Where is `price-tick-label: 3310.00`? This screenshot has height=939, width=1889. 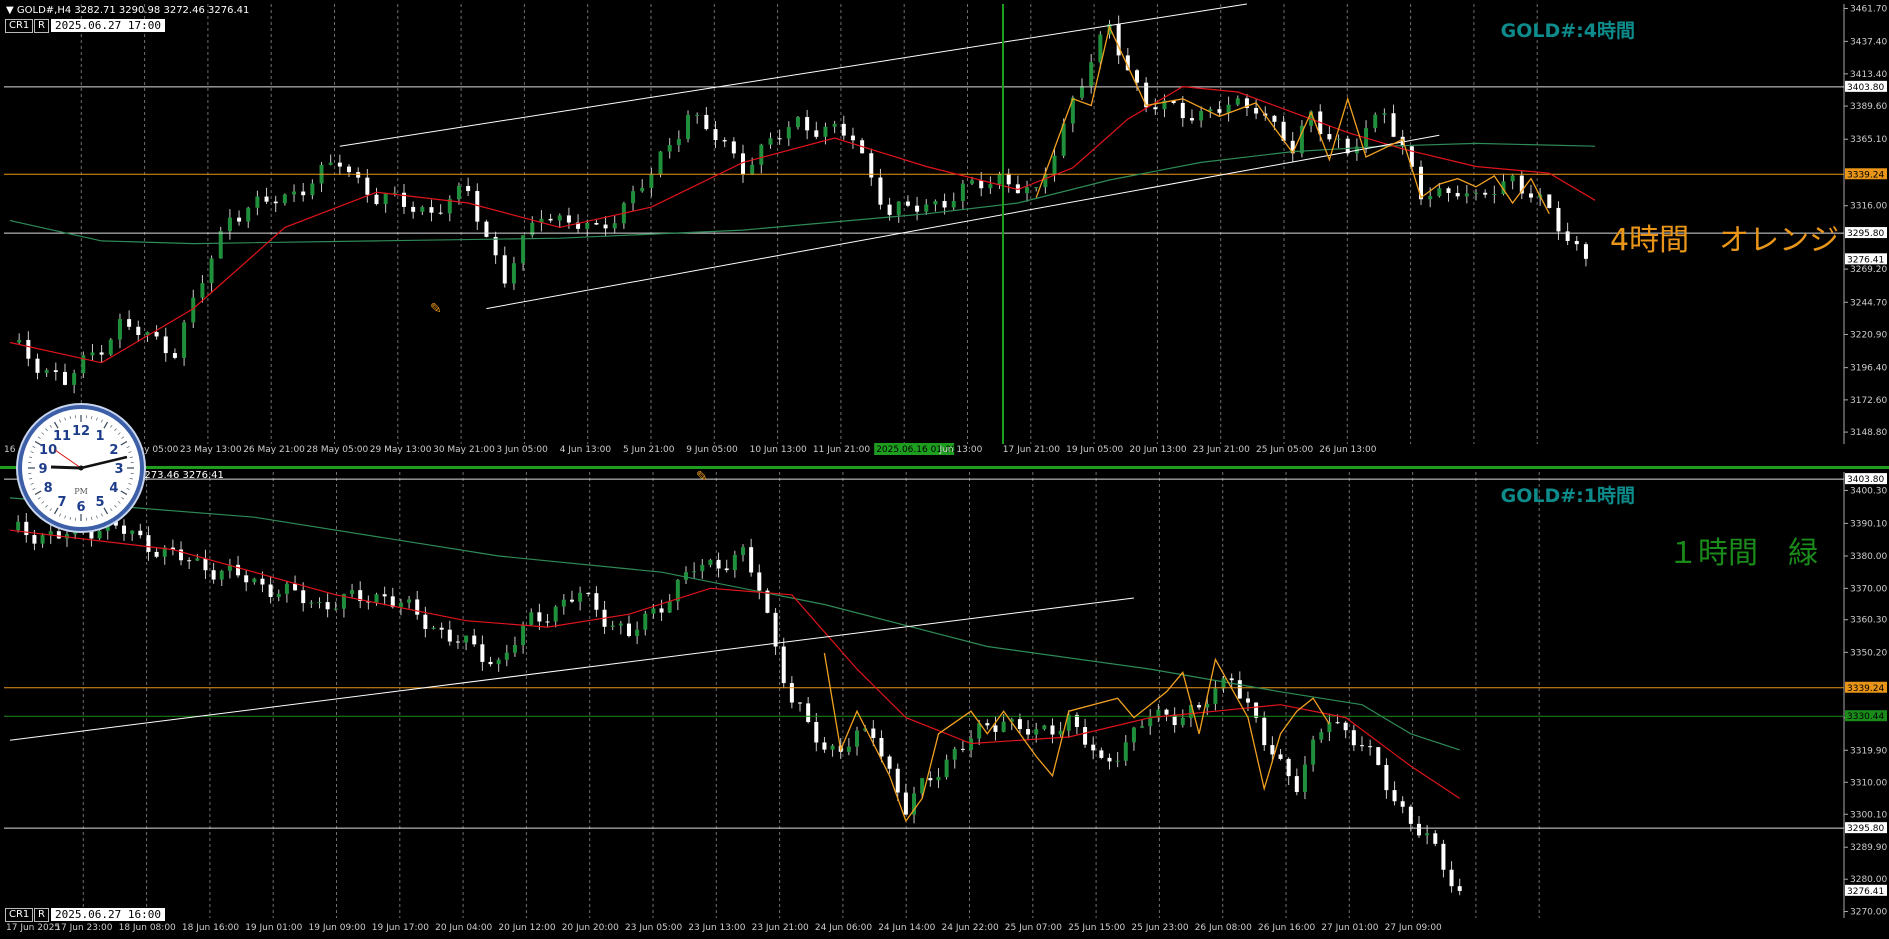 price-tick-label: 3310.00 is located at coordinates (1868, 783).